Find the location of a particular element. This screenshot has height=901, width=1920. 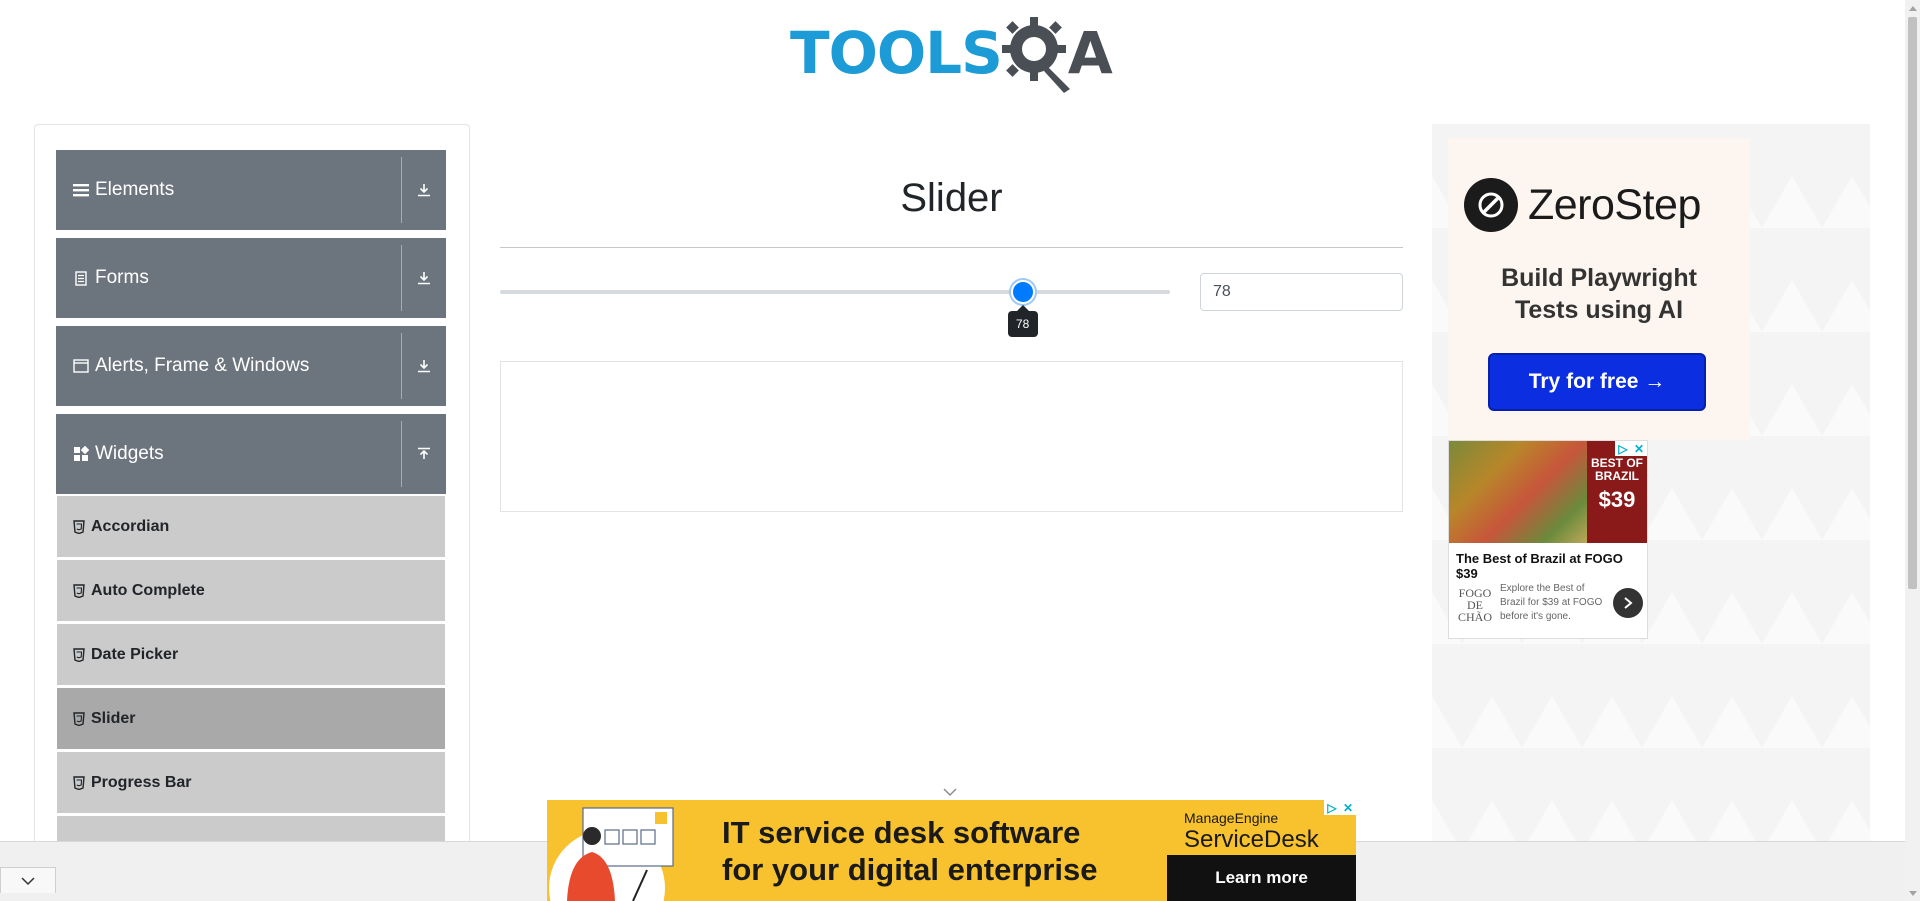

sidebar-group-elements: Elements is located at coordinates (251, 190).